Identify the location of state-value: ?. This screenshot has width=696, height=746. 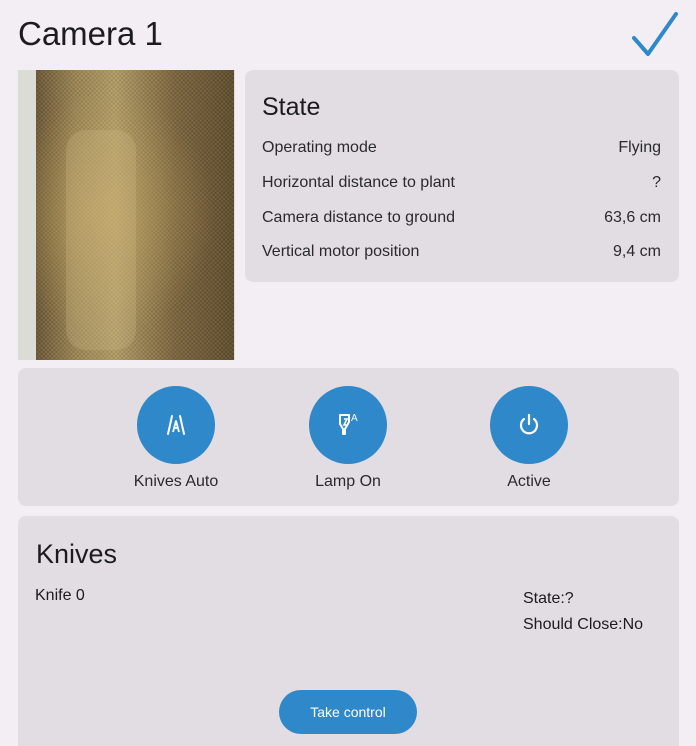
(656, 182).